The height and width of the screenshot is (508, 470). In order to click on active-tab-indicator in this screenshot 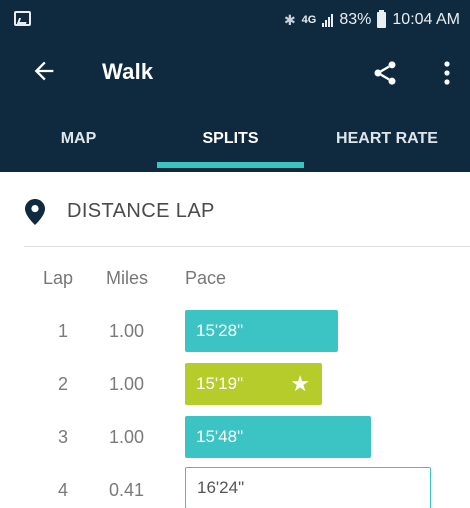, I will do `click(230, 165)`.